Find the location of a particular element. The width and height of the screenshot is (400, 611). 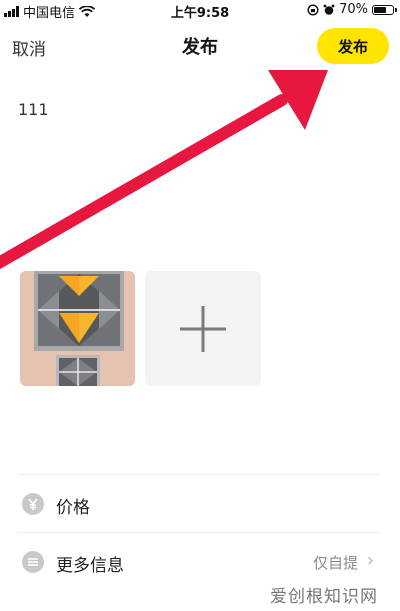

price-row: 价格 is located at coordinates (199, 503).